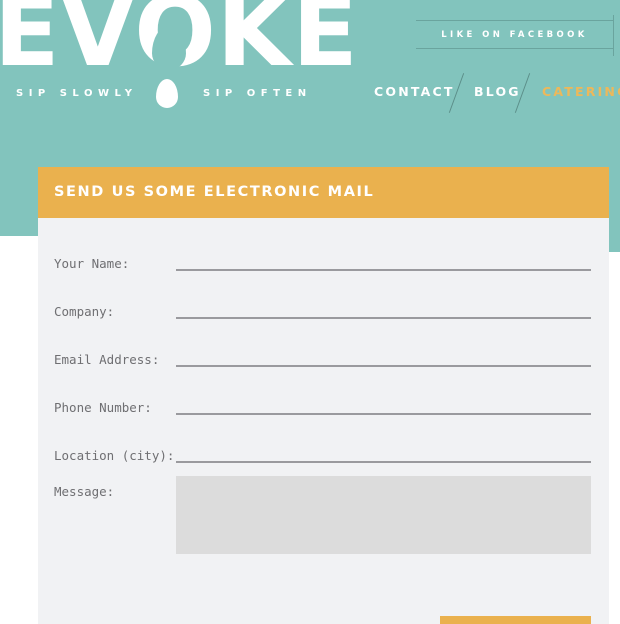  What do you see at coordinates (383, 515) in the screenshot?
I see `message-textarea` at bounding box center [383, 515].